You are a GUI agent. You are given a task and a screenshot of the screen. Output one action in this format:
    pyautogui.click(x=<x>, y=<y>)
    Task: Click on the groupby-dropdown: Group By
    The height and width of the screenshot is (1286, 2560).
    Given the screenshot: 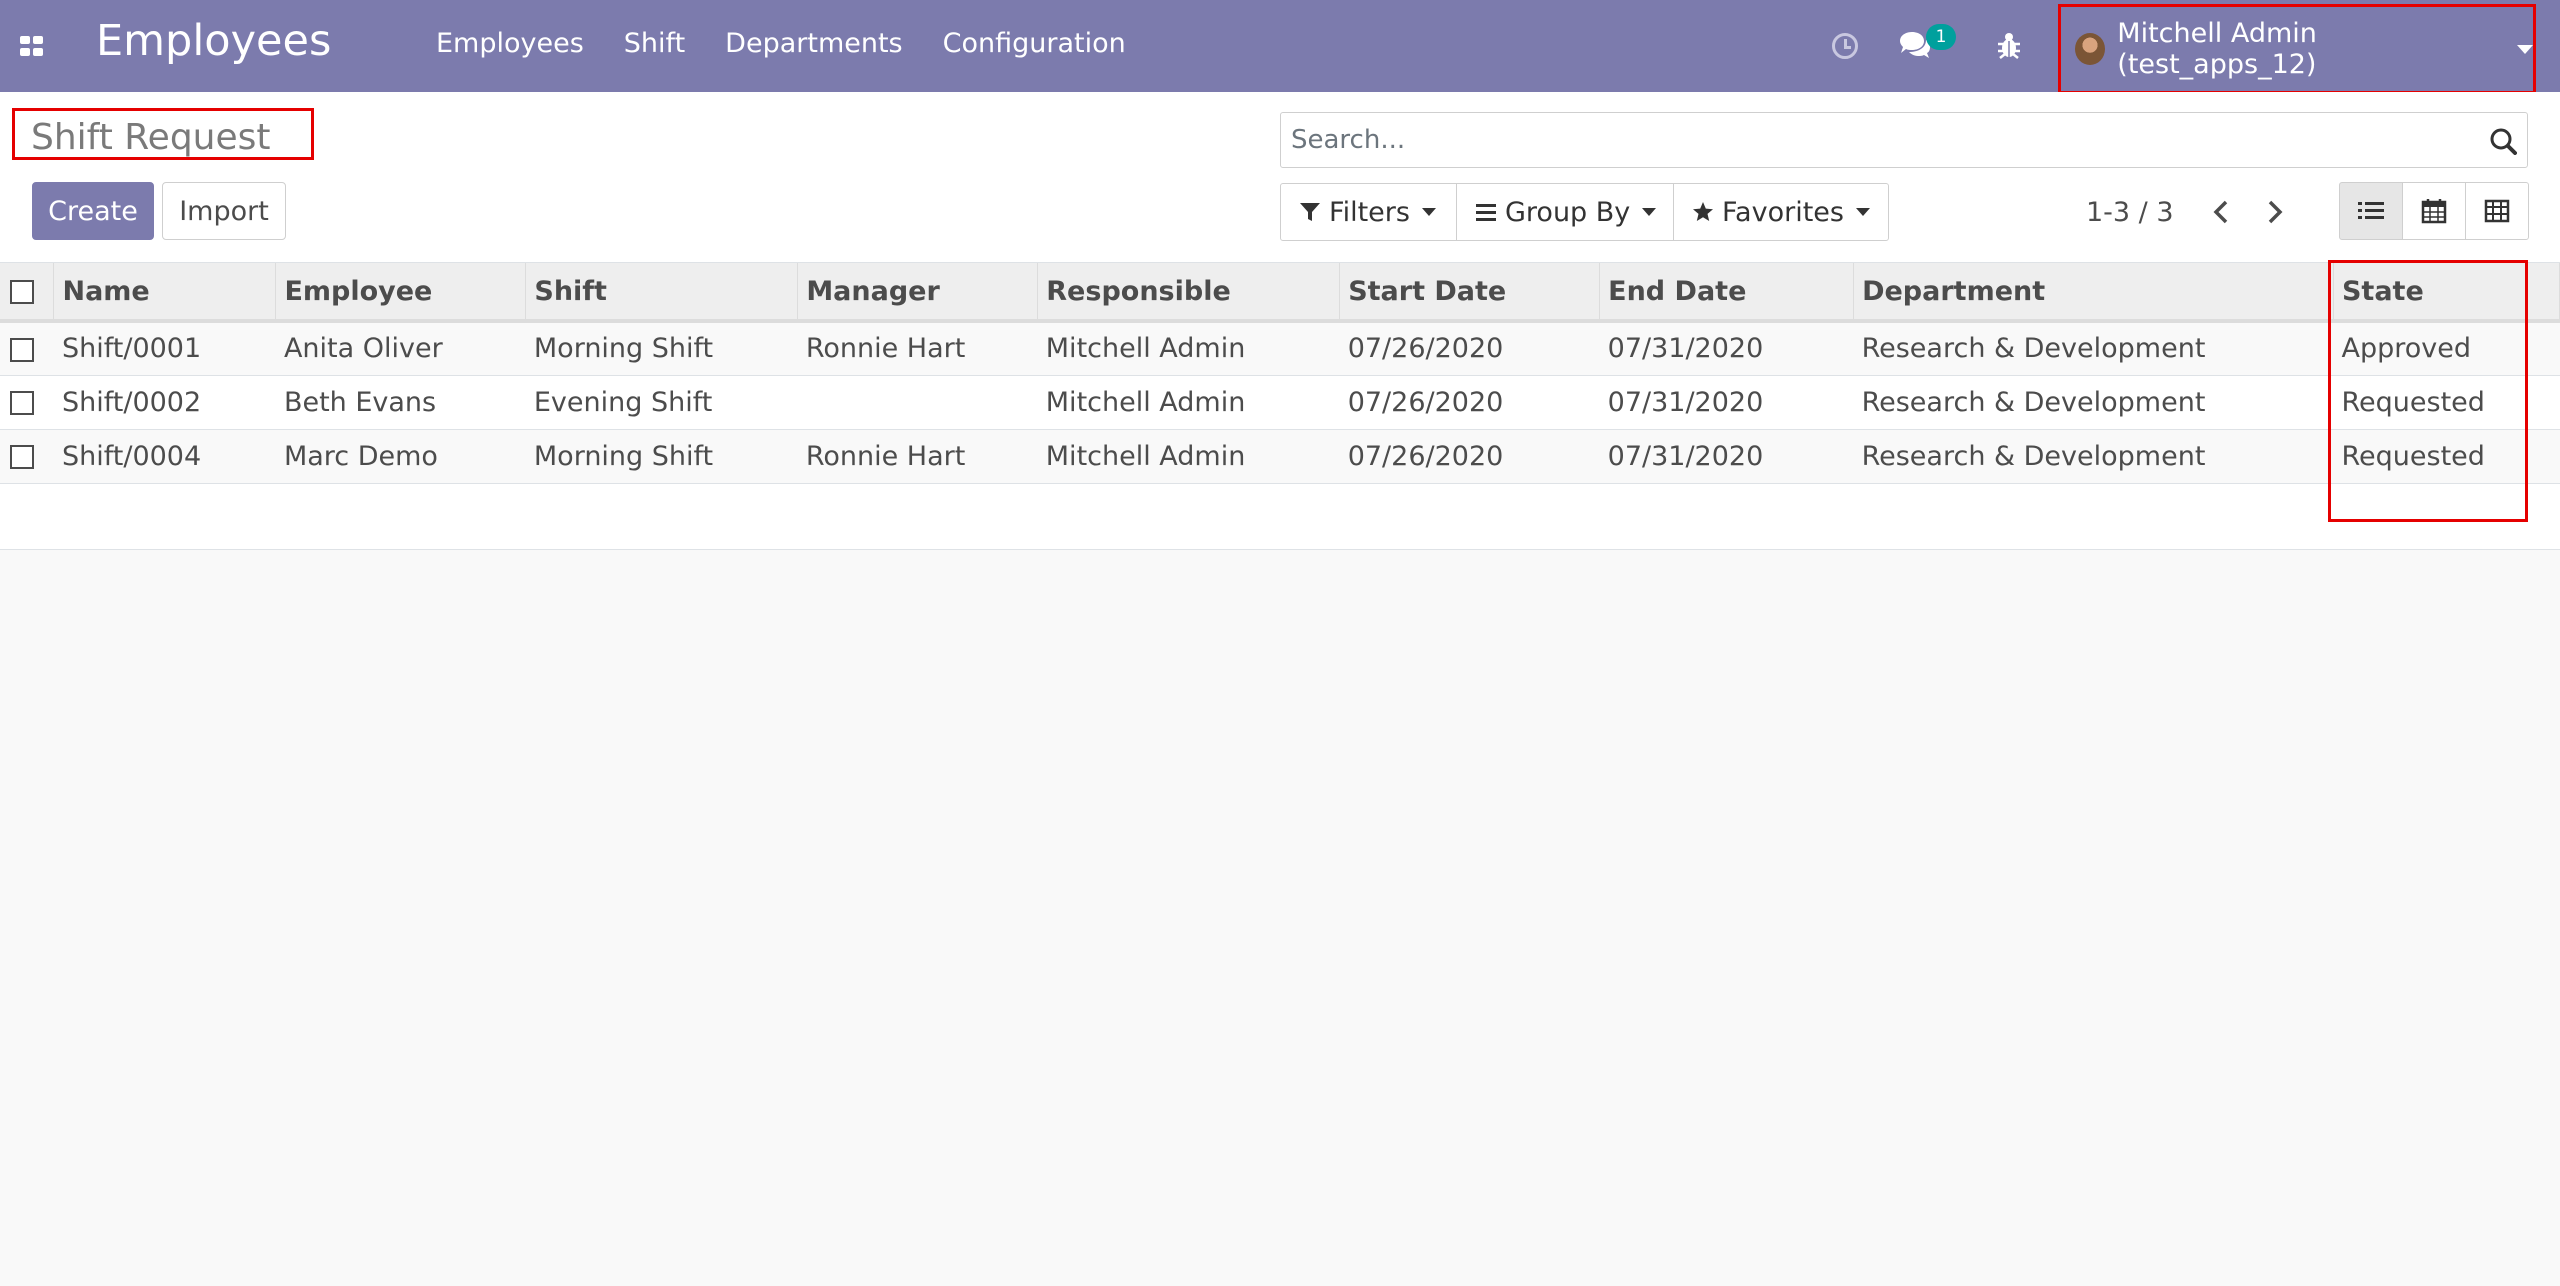 What is the action you would take?
    pyautogui.click(x=1565, y=212)
    